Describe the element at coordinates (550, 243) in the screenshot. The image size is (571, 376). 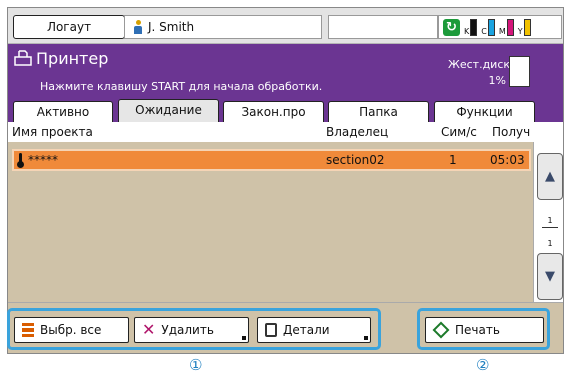
I see `page-total: 1` at that location.